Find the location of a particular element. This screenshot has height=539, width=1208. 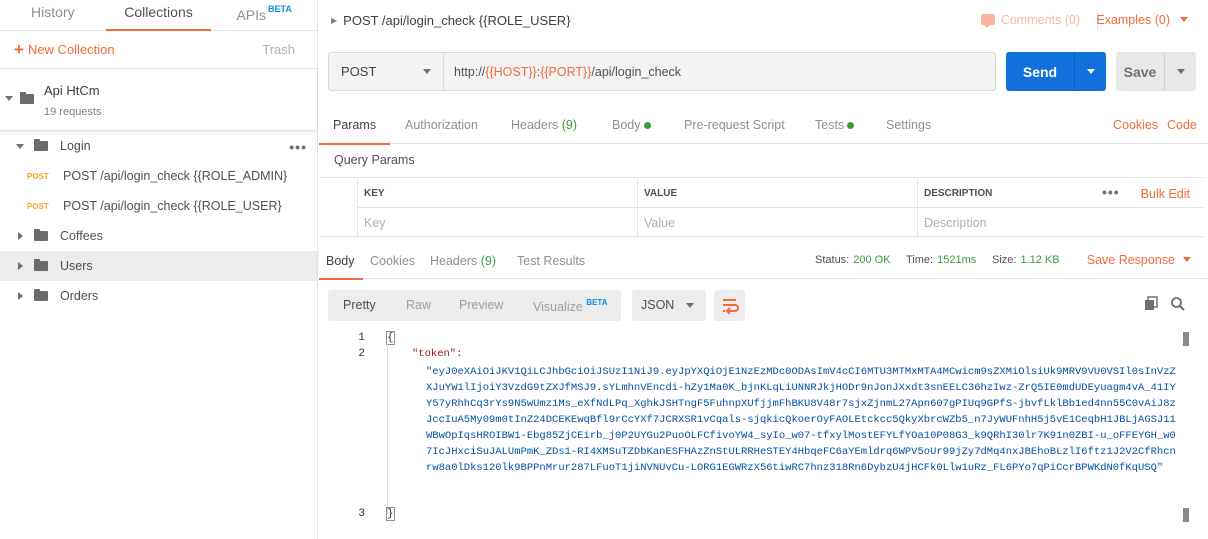

tab-apis-label: APIs is located at coordinates (251, 15).